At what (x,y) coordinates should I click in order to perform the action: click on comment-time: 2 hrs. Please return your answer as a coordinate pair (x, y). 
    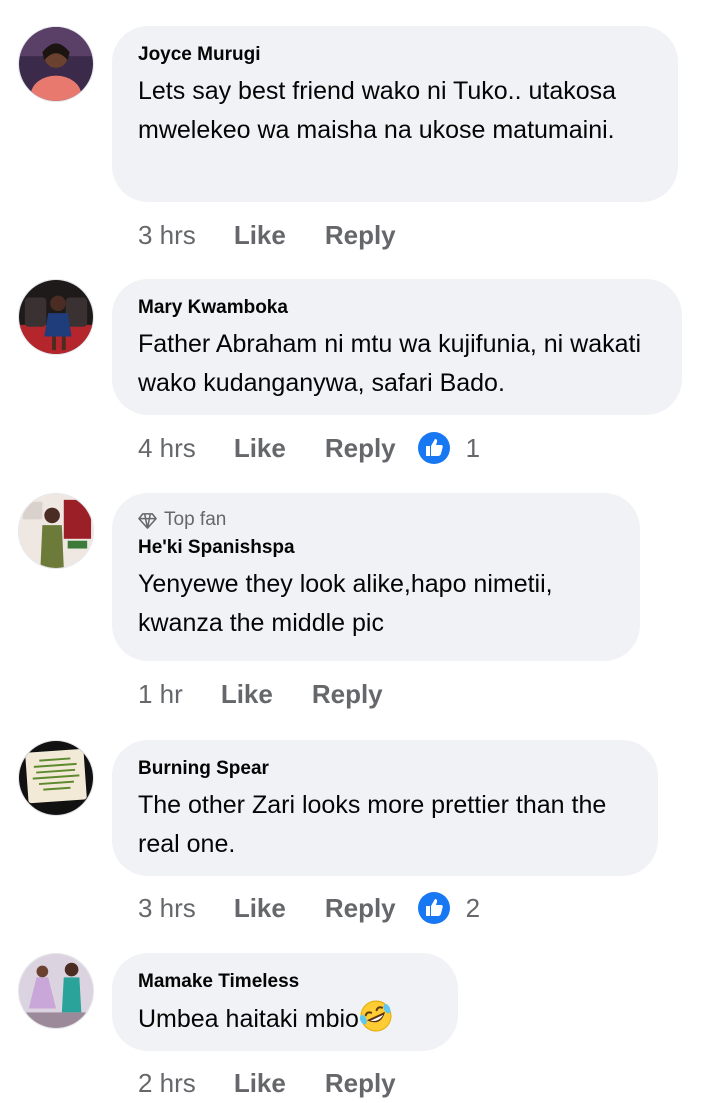
    Looking at the image, I should click on (167, 1083).